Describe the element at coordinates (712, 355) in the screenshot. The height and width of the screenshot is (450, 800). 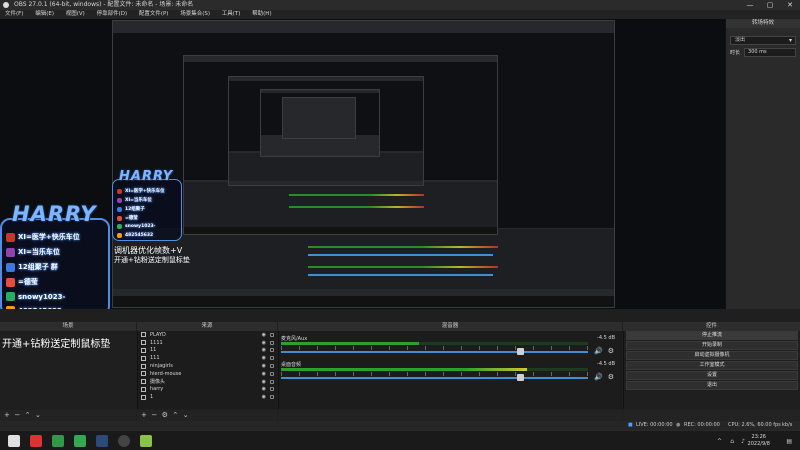
I see `start-virtual-camera-button: 启动虚拟摄像机` at that location.